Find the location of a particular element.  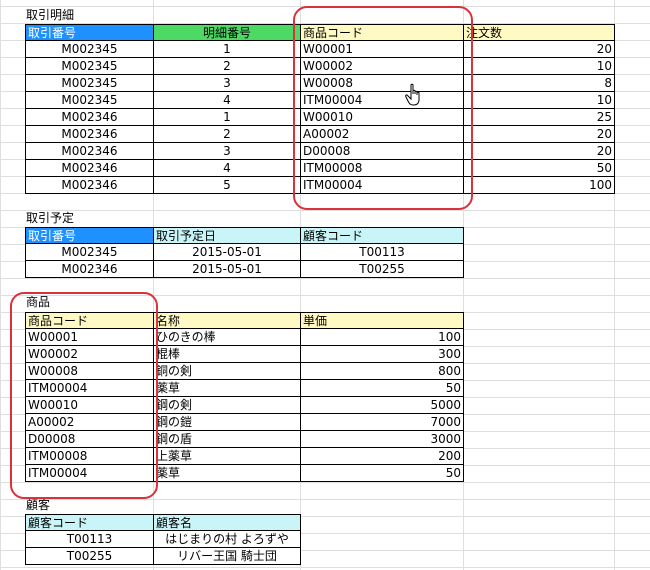

table-row: M002345 2015-05-01 T00113 is located at coordinates (244, 252).